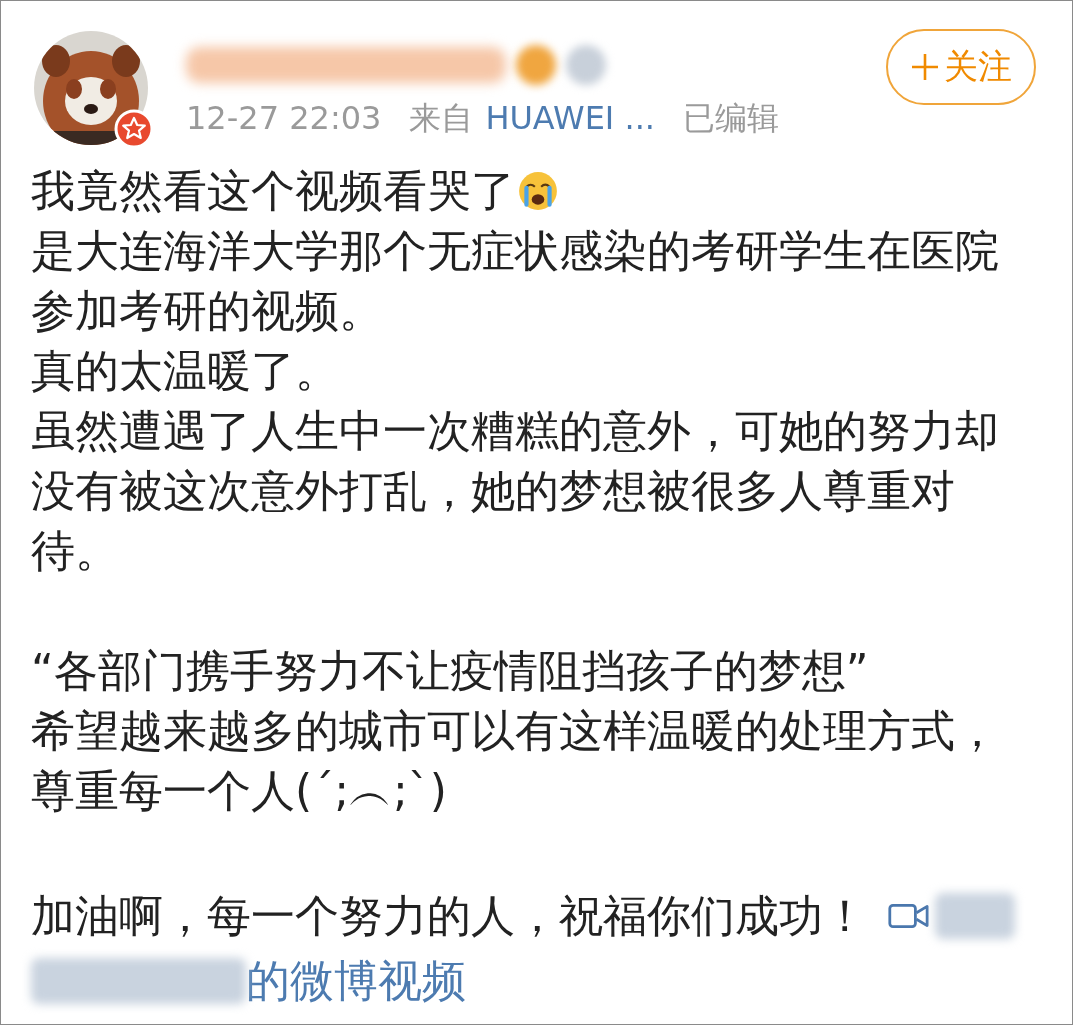 The width and height of the screenshot is (1073, 1025). I want to click on post-text: 我竟然看这个视频看哭了, so click(273, 190).